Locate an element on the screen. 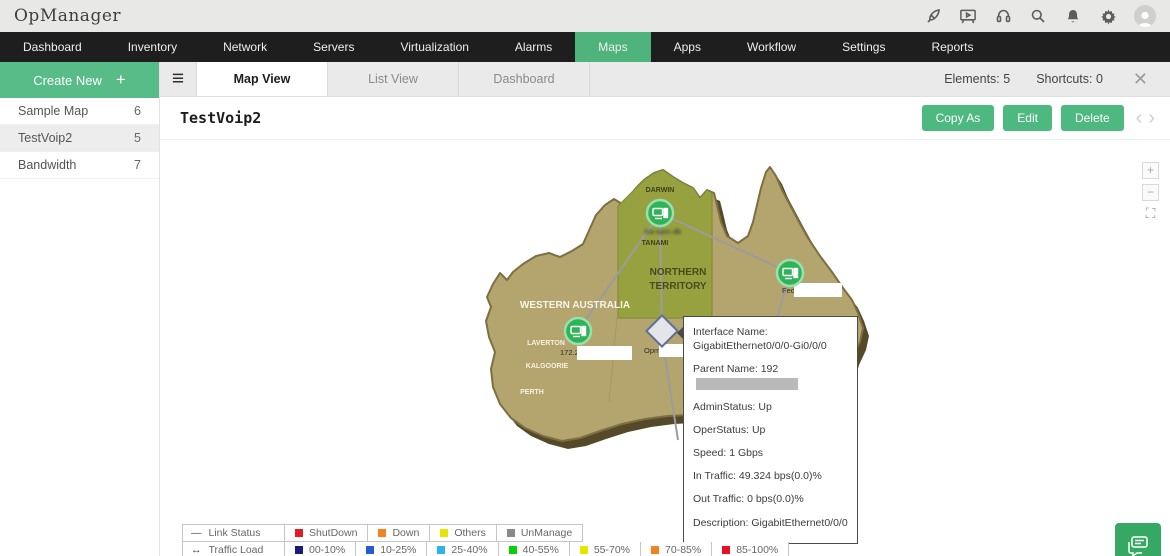 This screenshot has height=556, width=1170. map-pager: ‹ › is located at coordinates (1145, 118).